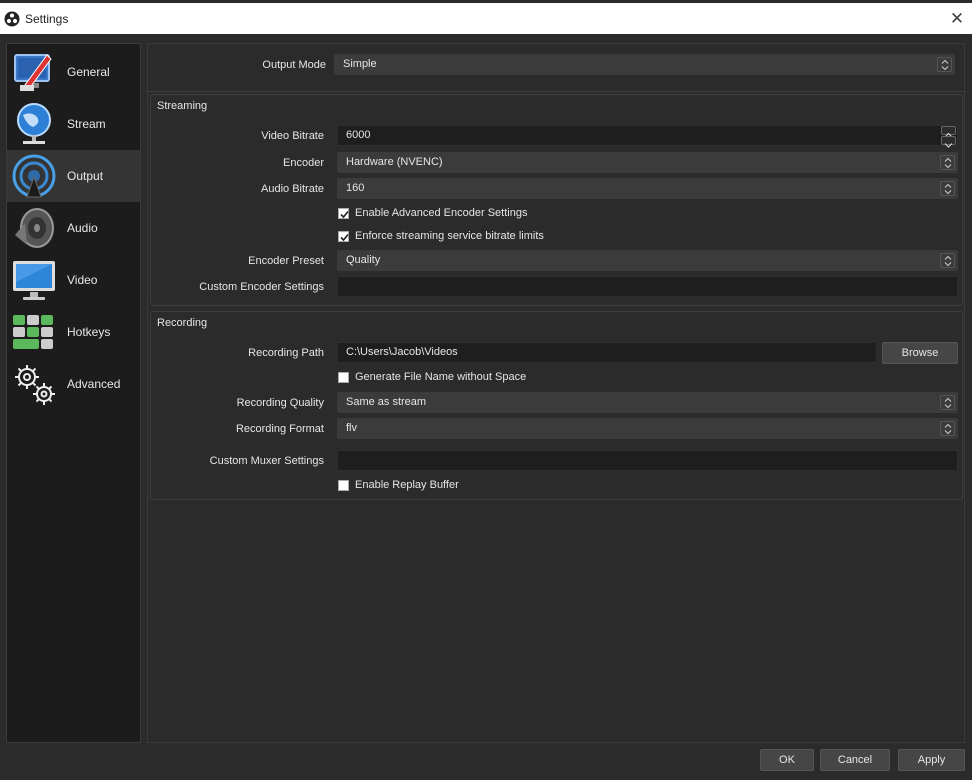 The width and height of the screenshot is (972, 780). Describe the element at coordinates (89, 332) in the screenshot. I see `sidebar-item-label: Hotkeys` at that location.